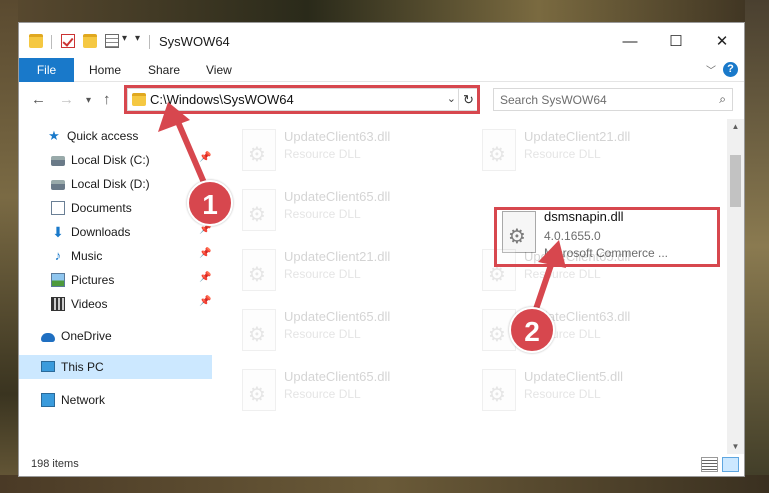  I want to click on step-1-badge: 1, so click(210, 203).